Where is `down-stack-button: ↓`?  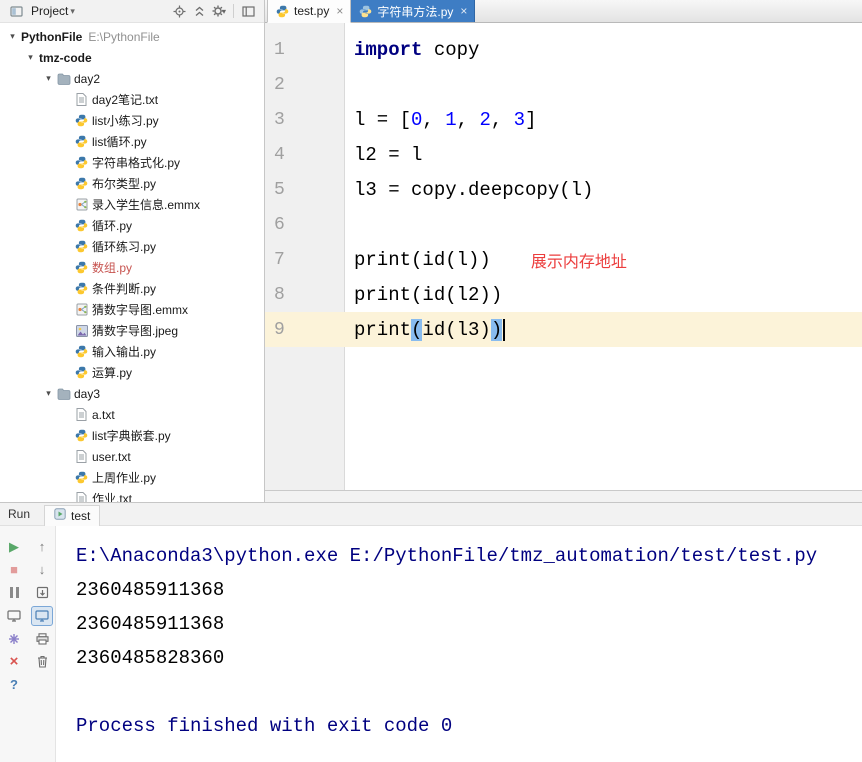 down-stack-button: ↓ is located at coordinates (42, 570).